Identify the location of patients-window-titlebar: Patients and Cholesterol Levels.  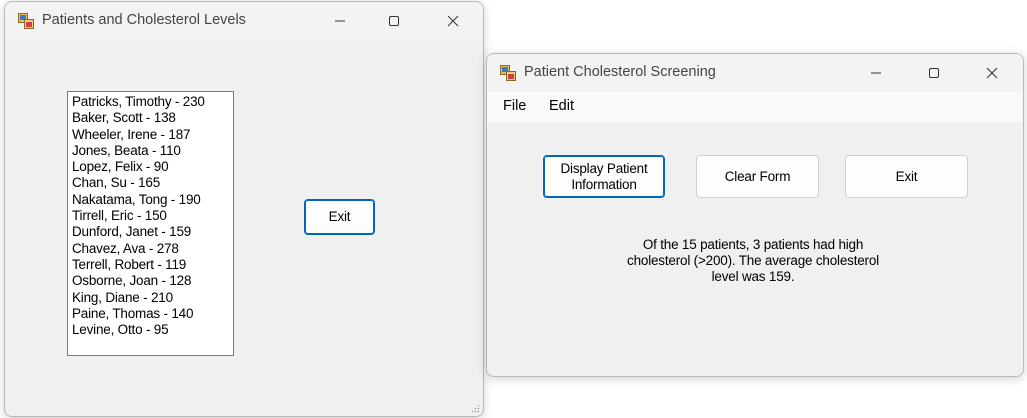
(244, 21).